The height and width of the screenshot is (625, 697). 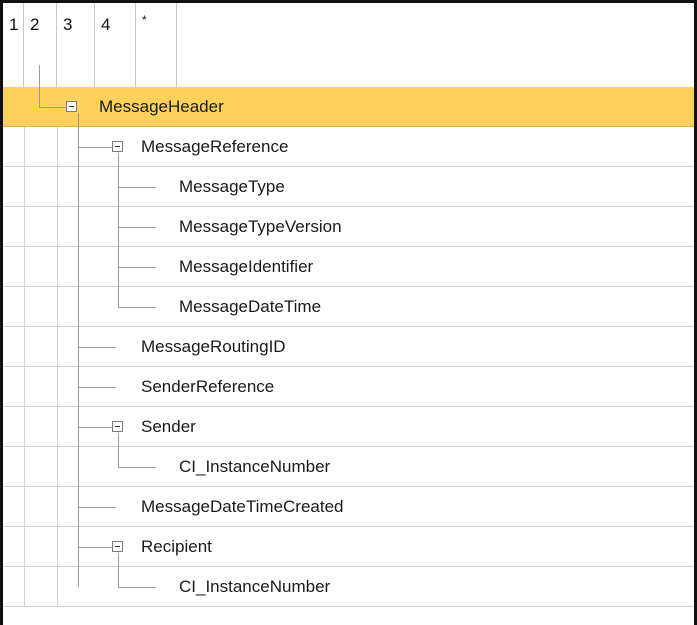 I want to click on tree-node-label: Sender, so click(x=168, y=426).